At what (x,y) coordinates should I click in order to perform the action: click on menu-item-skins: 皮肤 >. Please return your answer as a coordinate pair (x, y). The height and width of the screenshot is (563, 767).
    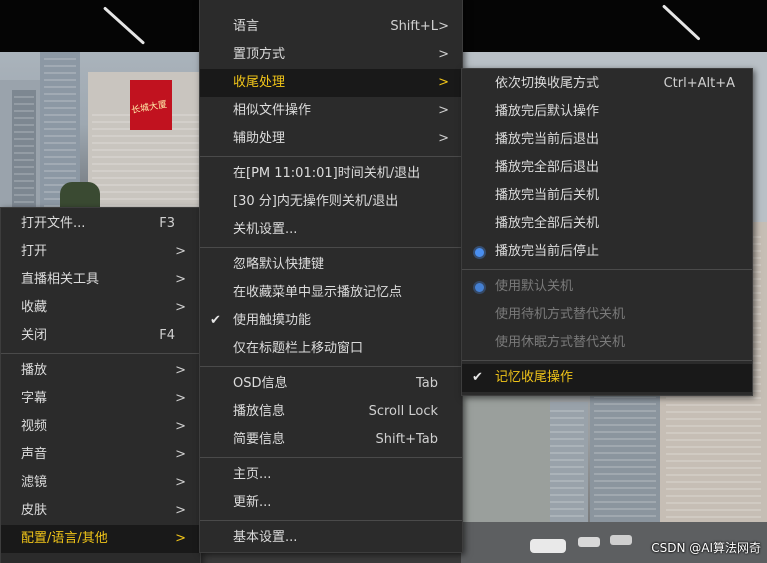
    Looking at the image, I should click on (100, 511).